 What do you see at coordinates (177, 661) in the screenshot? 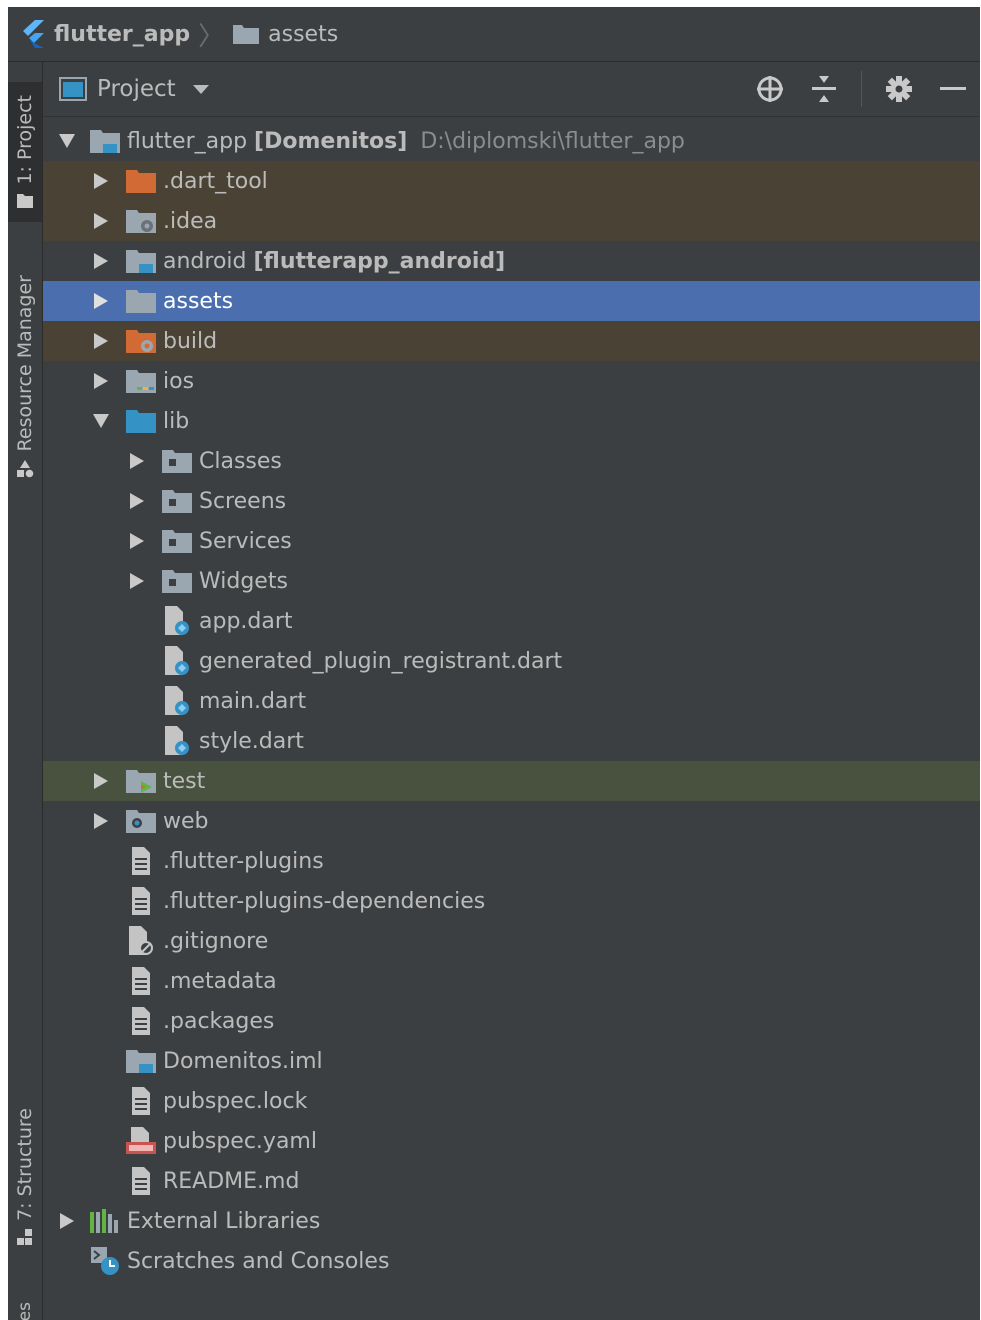
I see `dart-file-icon` at bounding box center [177, 661].